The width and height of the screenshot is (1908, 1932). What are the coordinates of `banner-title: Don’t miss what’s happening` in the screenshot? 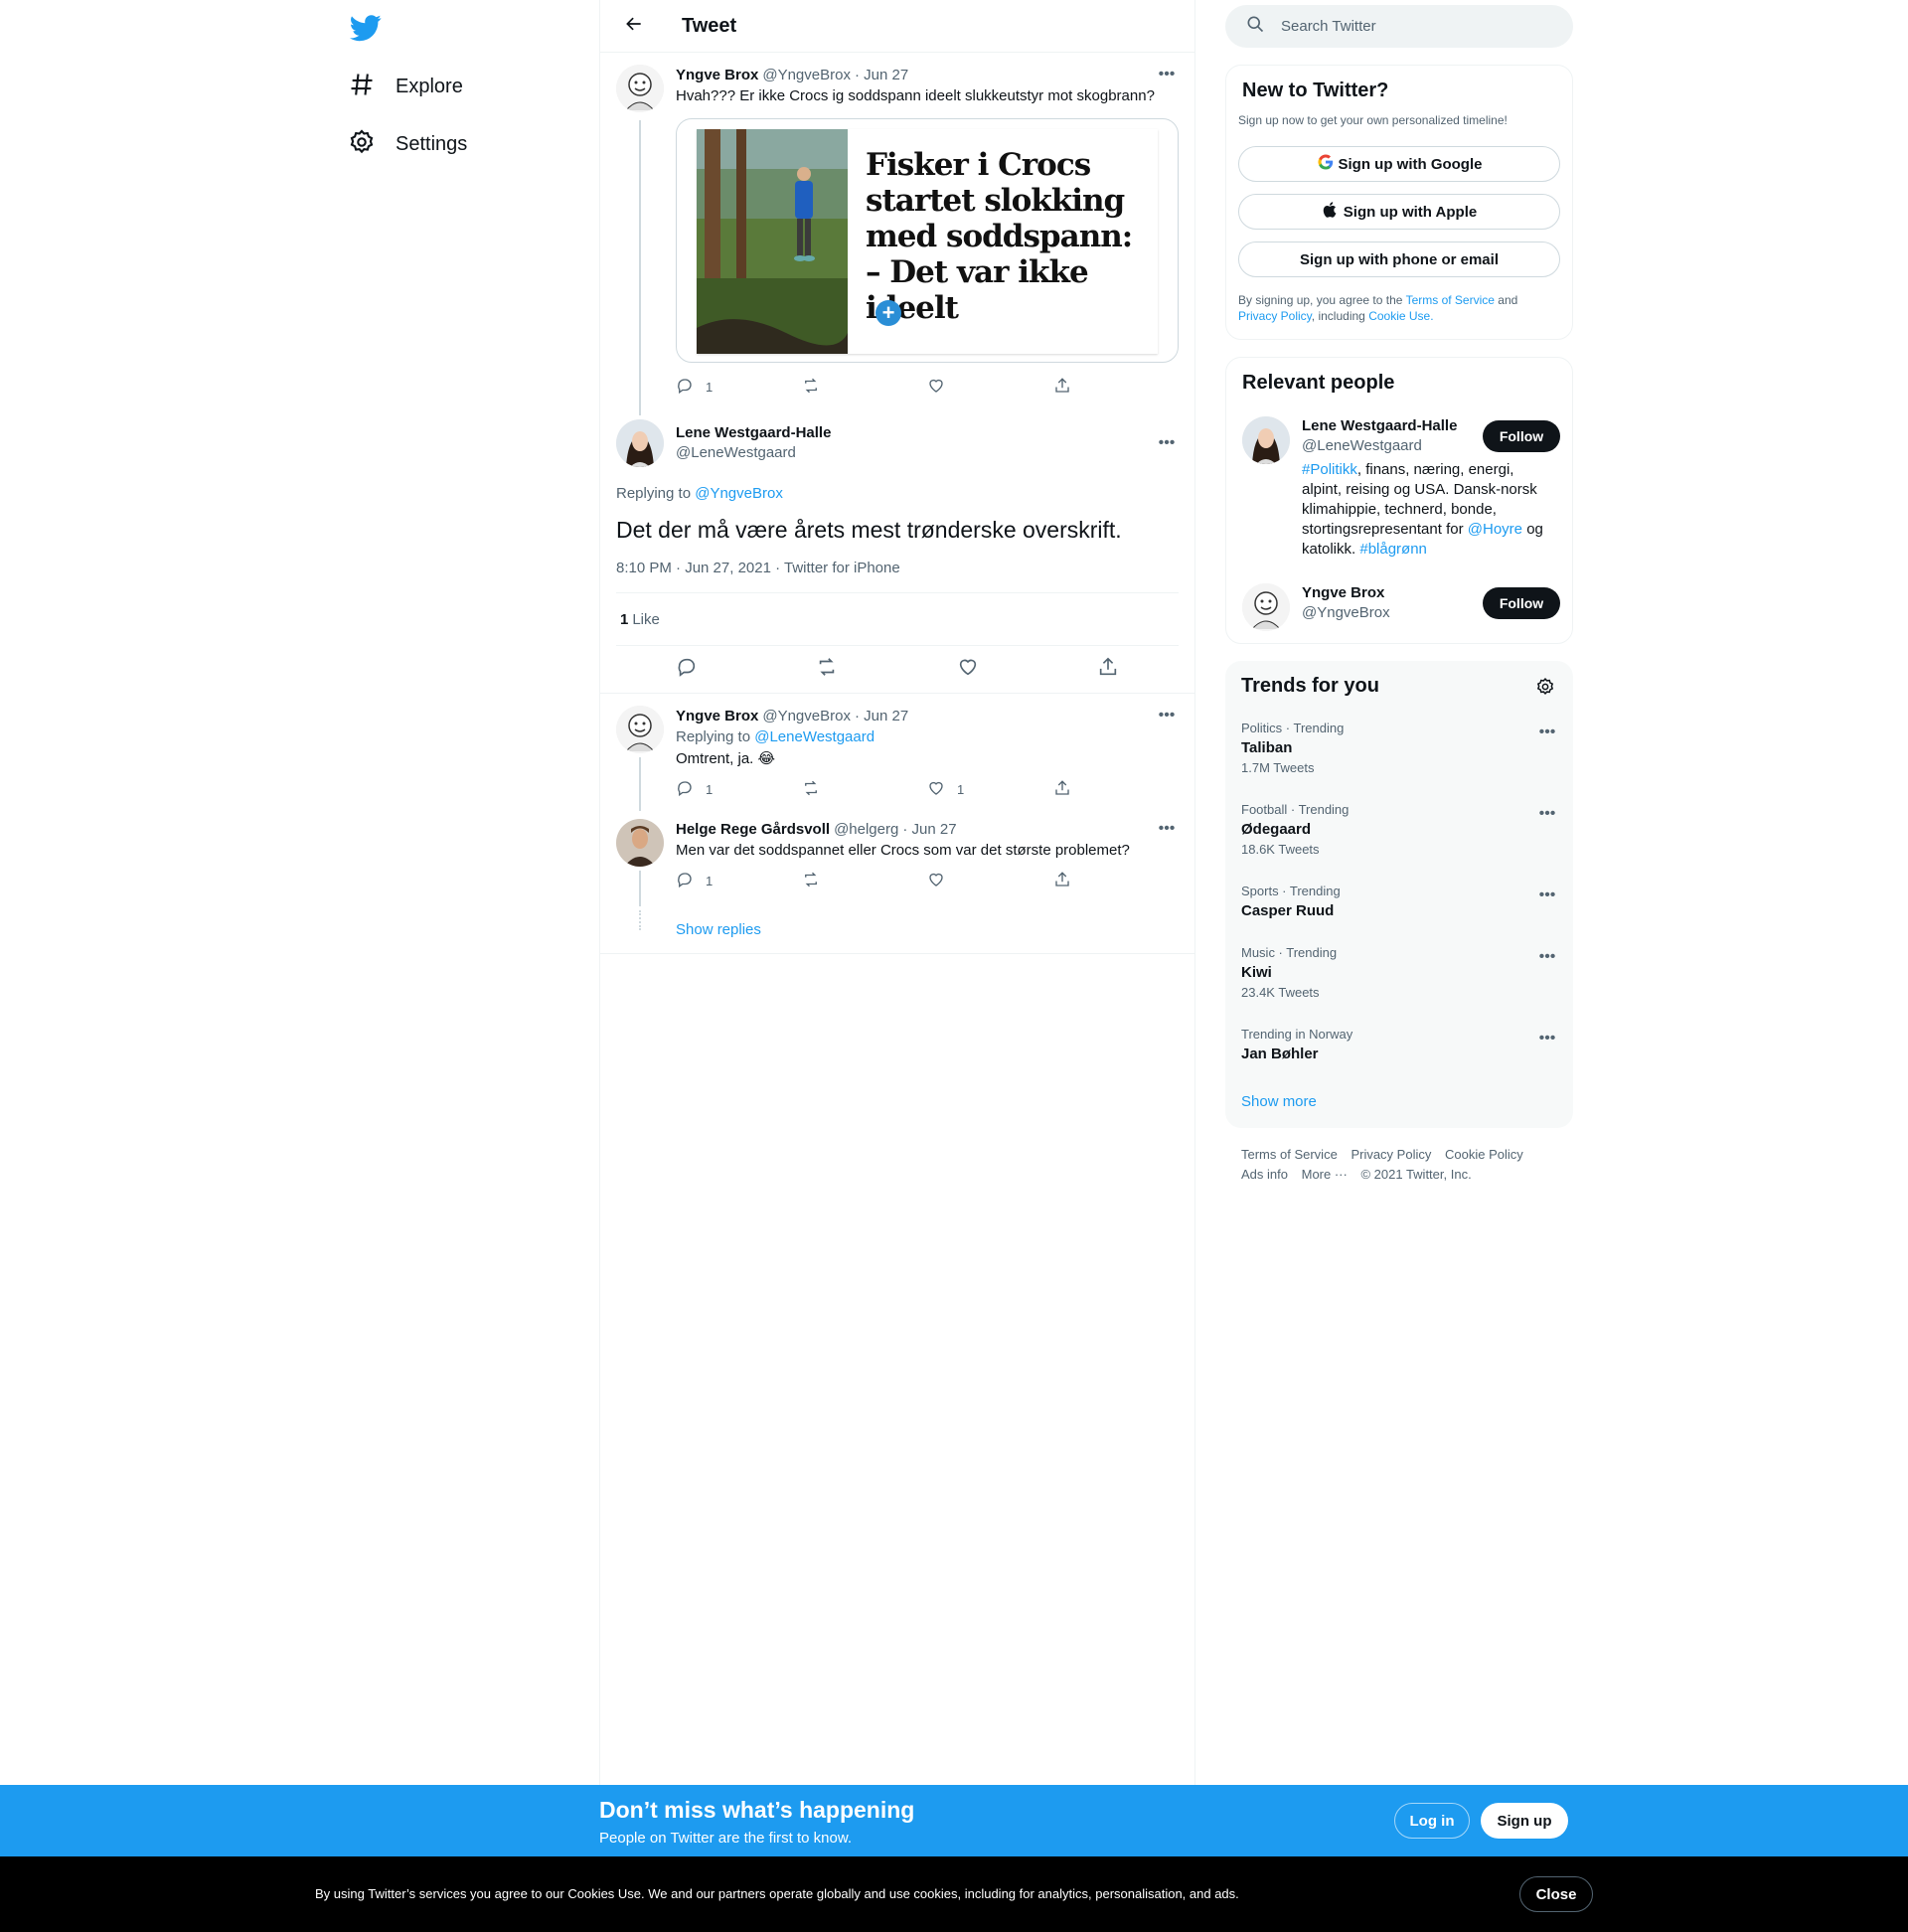 It's located at (757, 1810).